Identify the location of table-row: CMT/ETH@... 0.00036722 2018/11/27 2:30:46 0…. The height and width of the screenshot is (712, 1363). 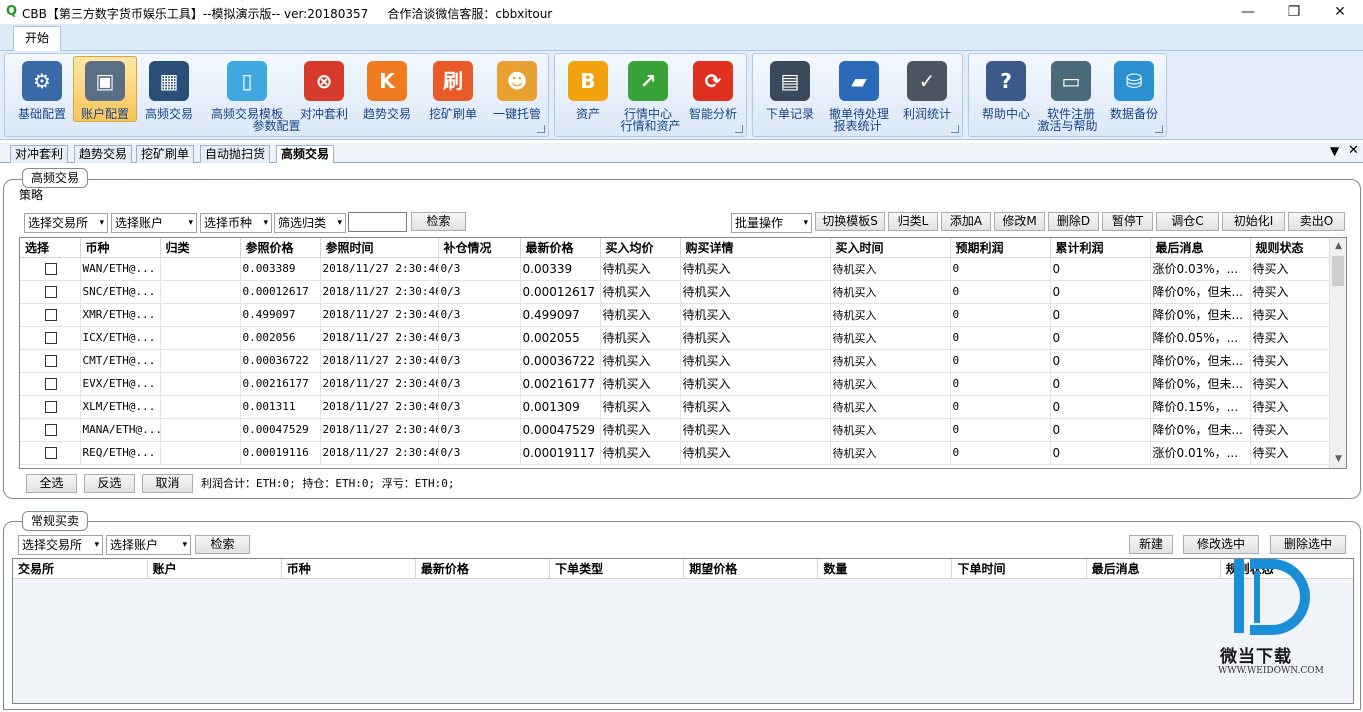
(676, 361).